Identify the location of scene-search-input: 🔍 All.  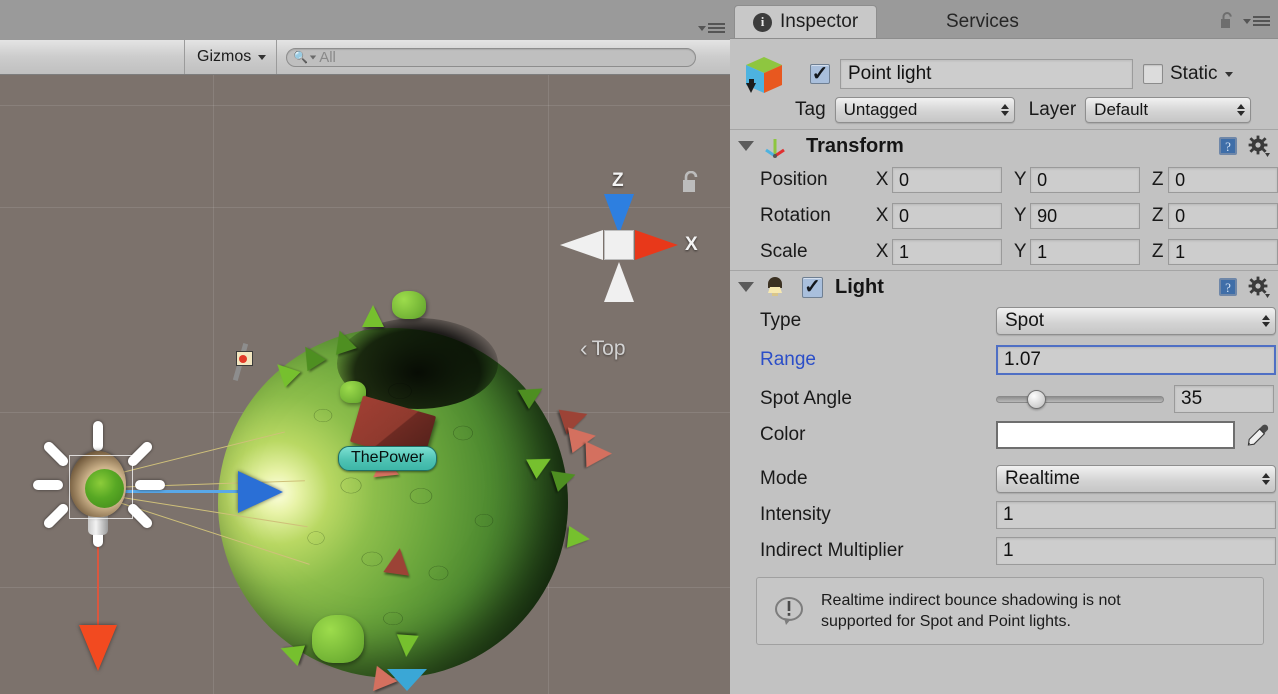
(491, 57).